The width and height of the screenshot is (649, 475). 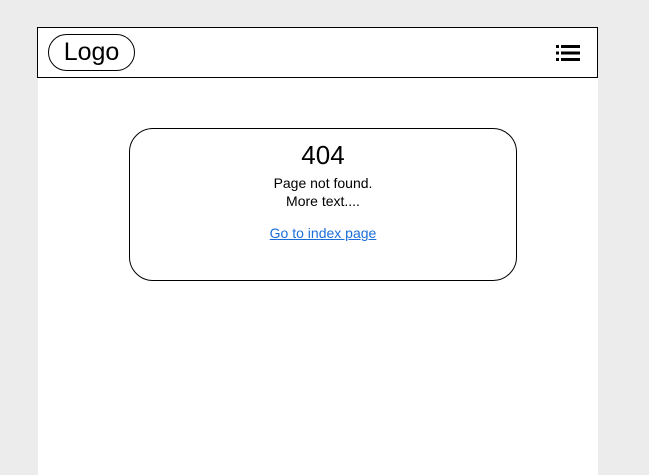 What do you see at coordinates (91, 52) in the screenshot?
I see `logo: Logo` at bounding box center [91, 52].